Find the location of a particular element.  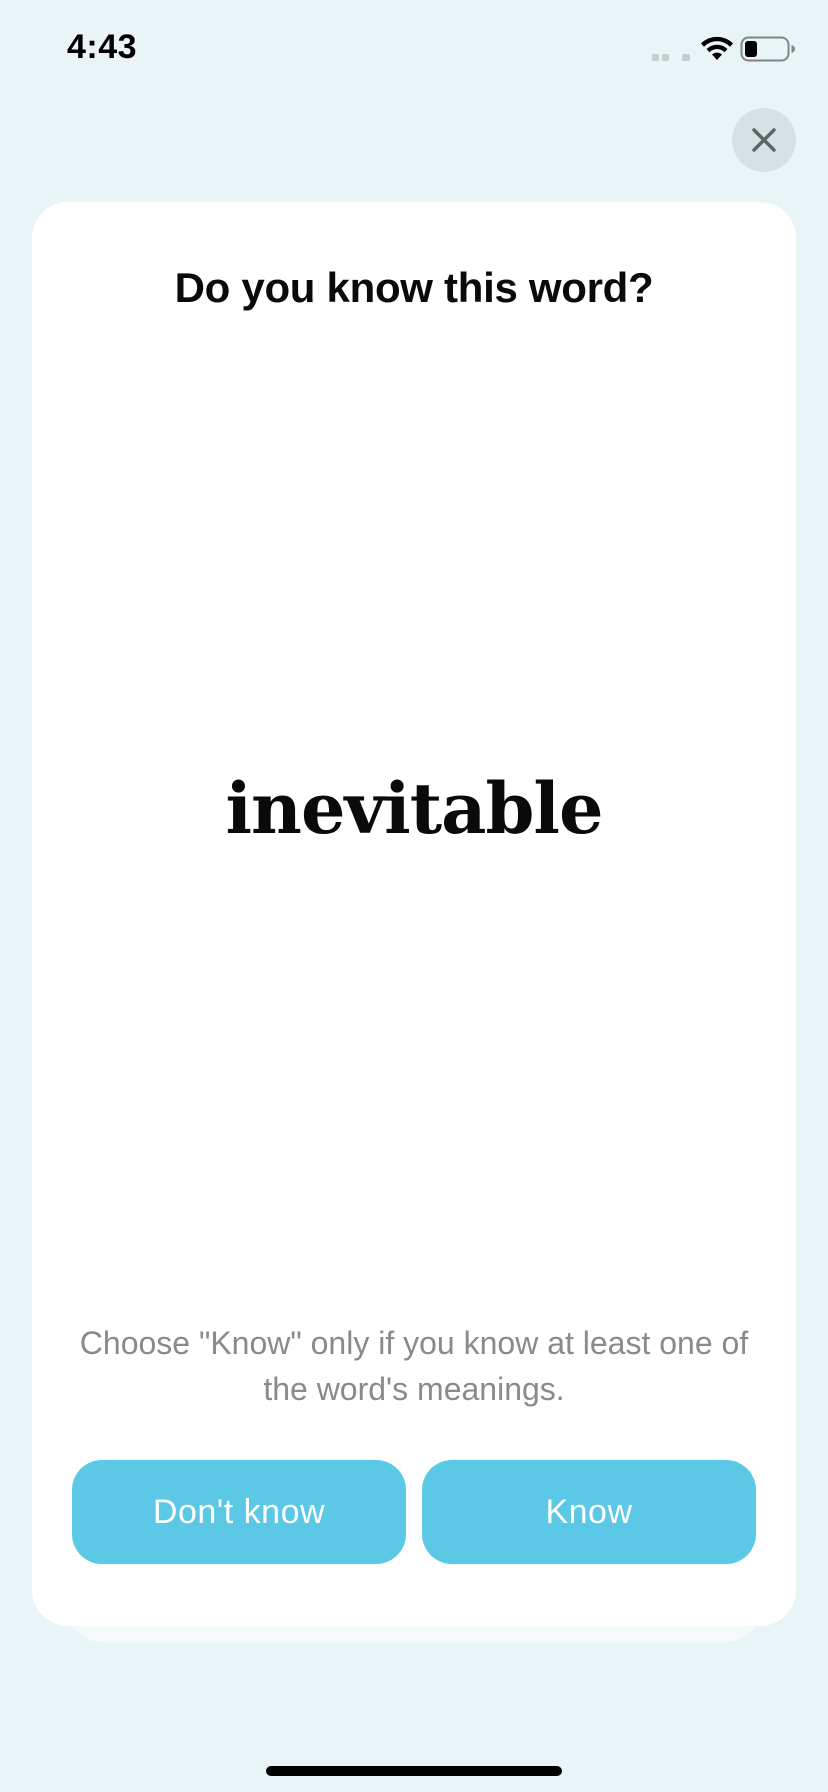

close-button is located at coordinates (764, 140).